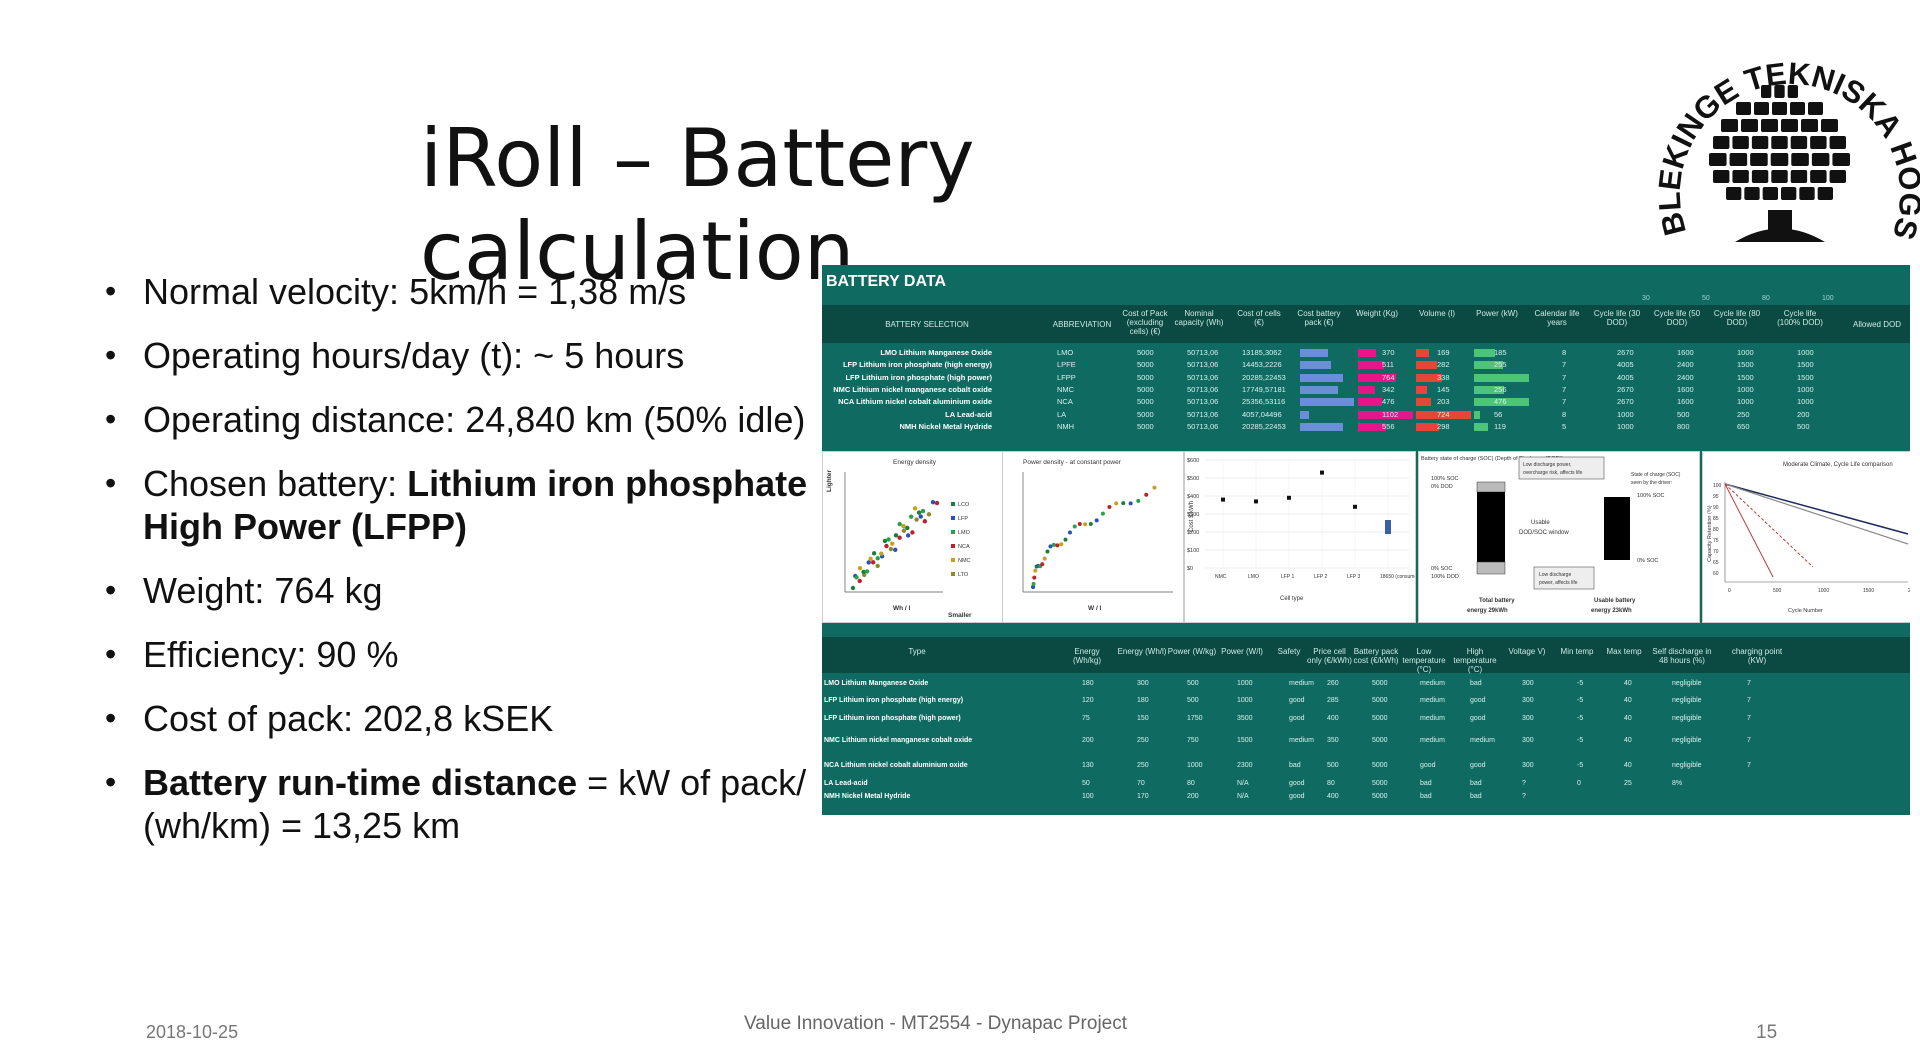  I want to click on callout-text: Low discharge, so click(1555, 575).